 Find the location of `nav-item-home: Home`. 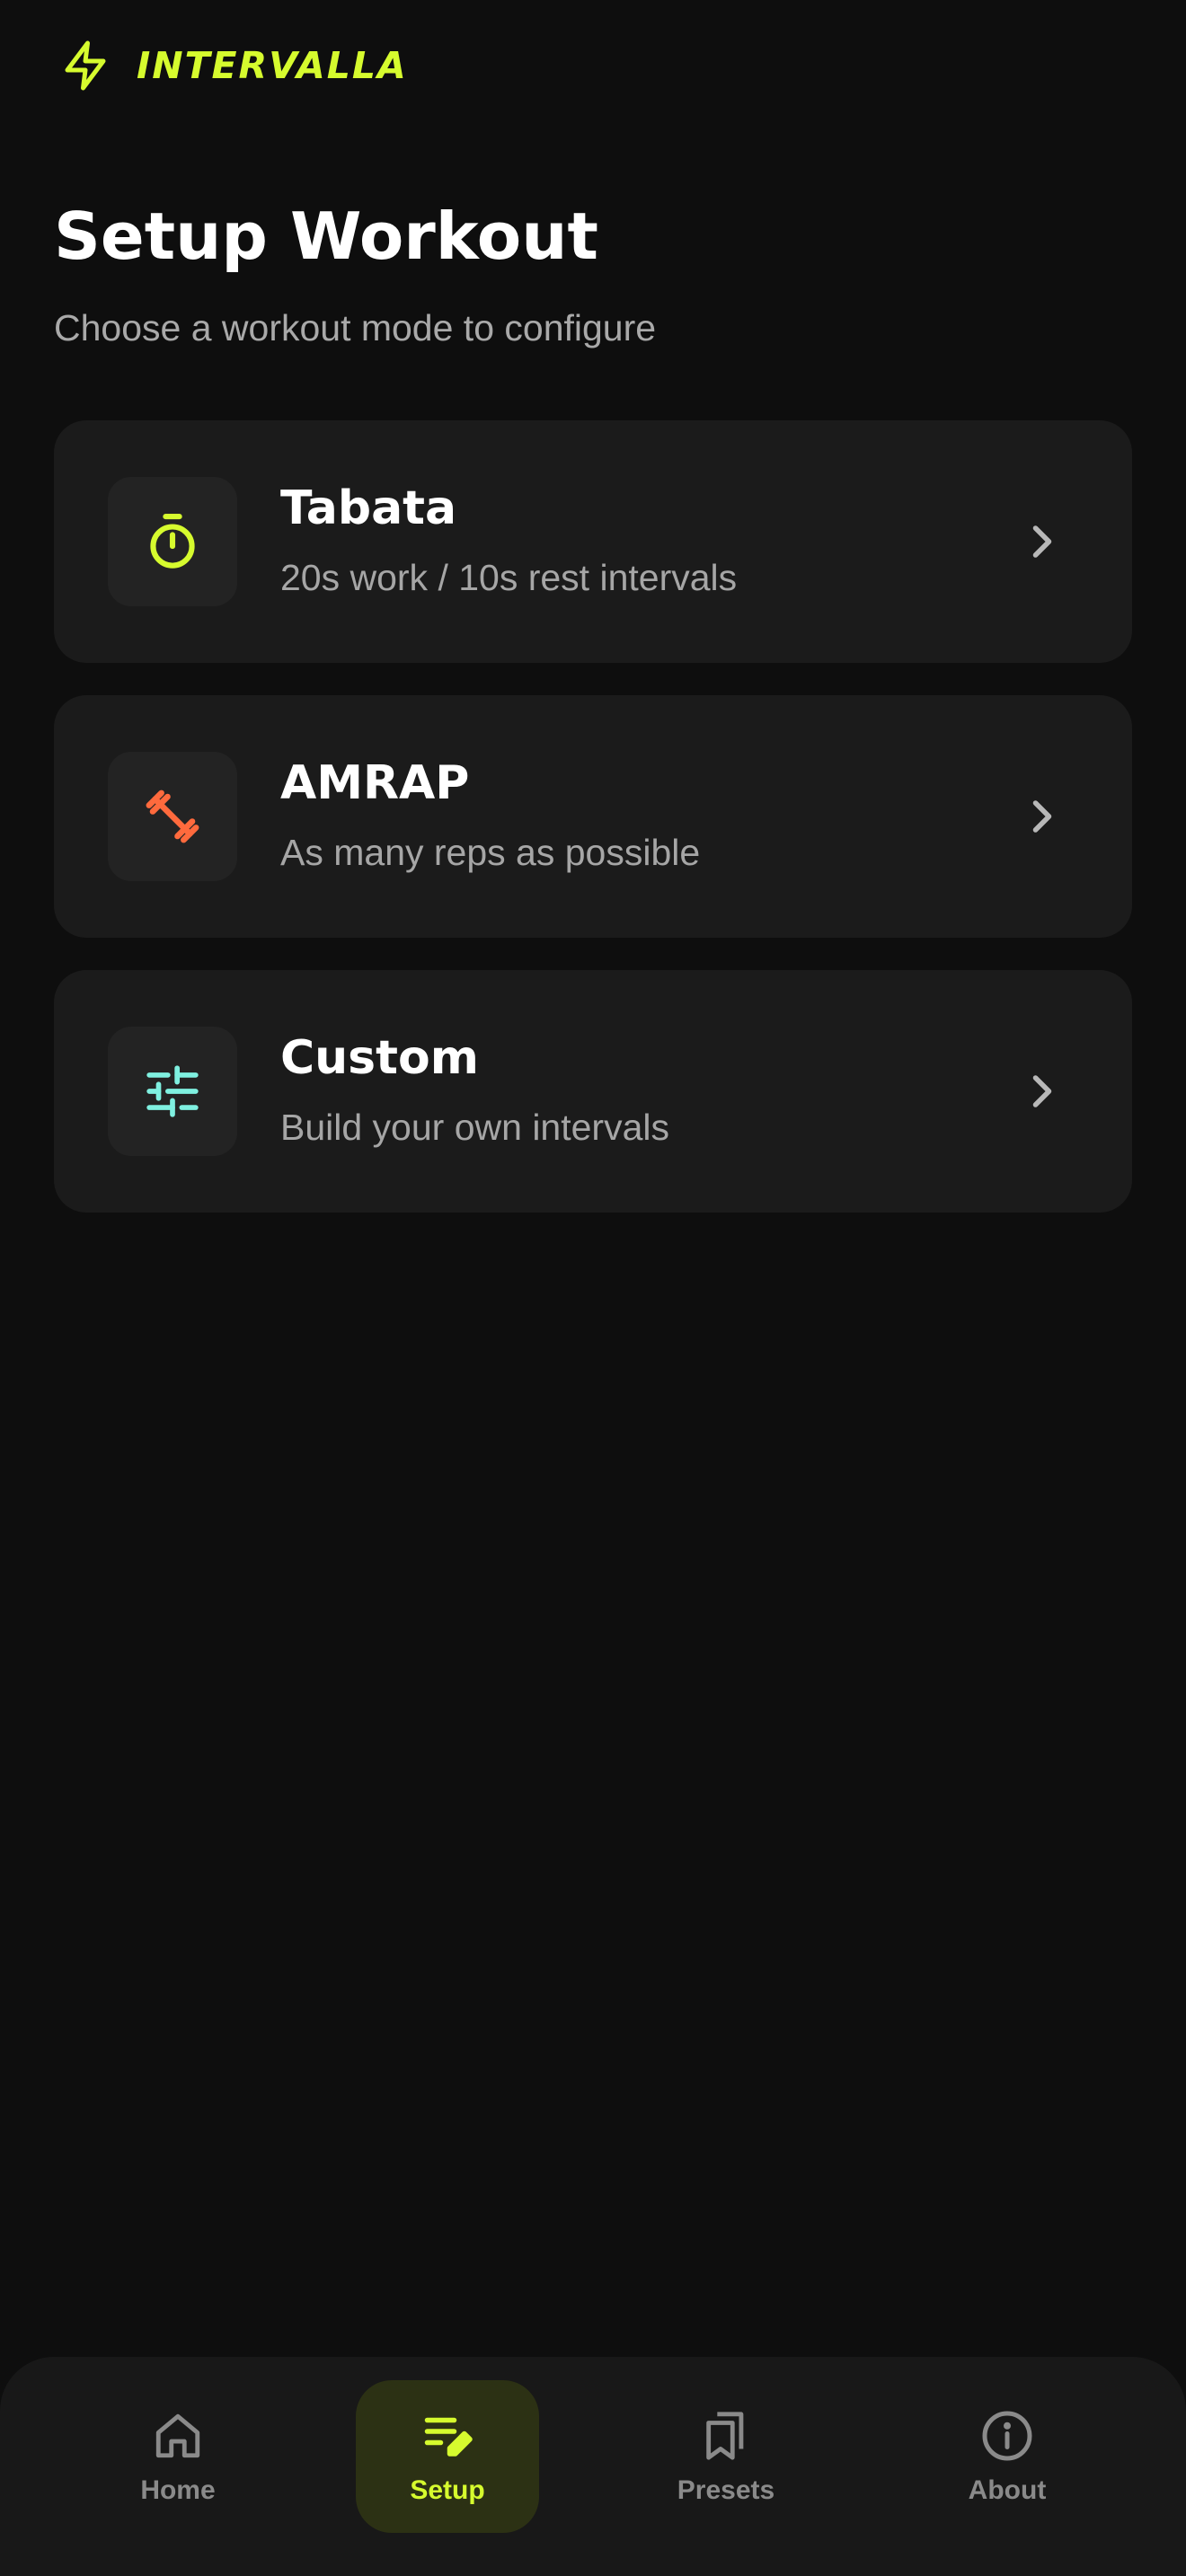

nav-item-home: Home is located at coordinates (178, 2456).